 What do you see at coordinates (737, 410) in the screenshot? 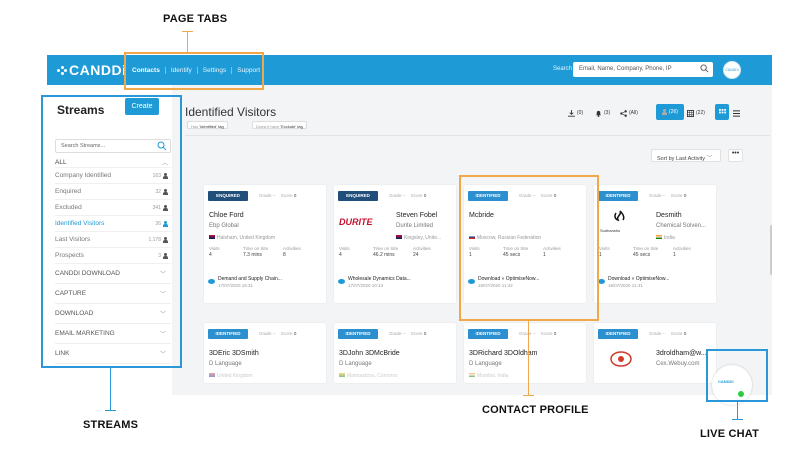
I see `connector-live-chat` at bounding box center [737, 410].